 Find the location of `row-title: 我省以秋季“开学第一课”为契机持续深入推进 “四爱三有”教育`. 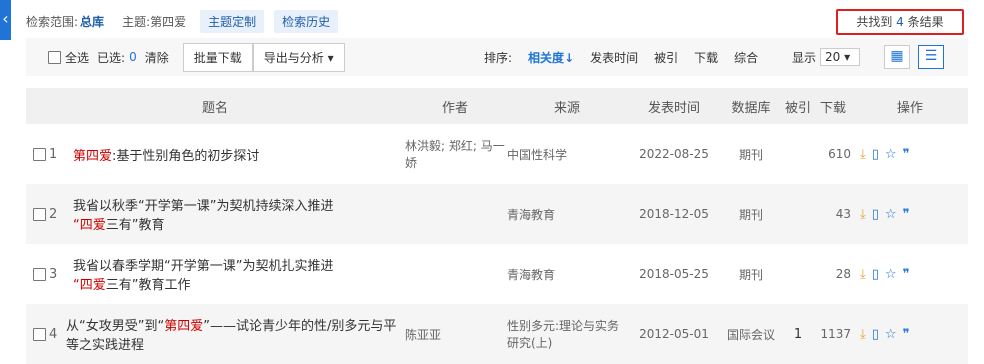

row-title: 我省以秋季“开学第一课”为契机持续深入推进 “四爱三有”教育 is located at coordinates (203, 214).